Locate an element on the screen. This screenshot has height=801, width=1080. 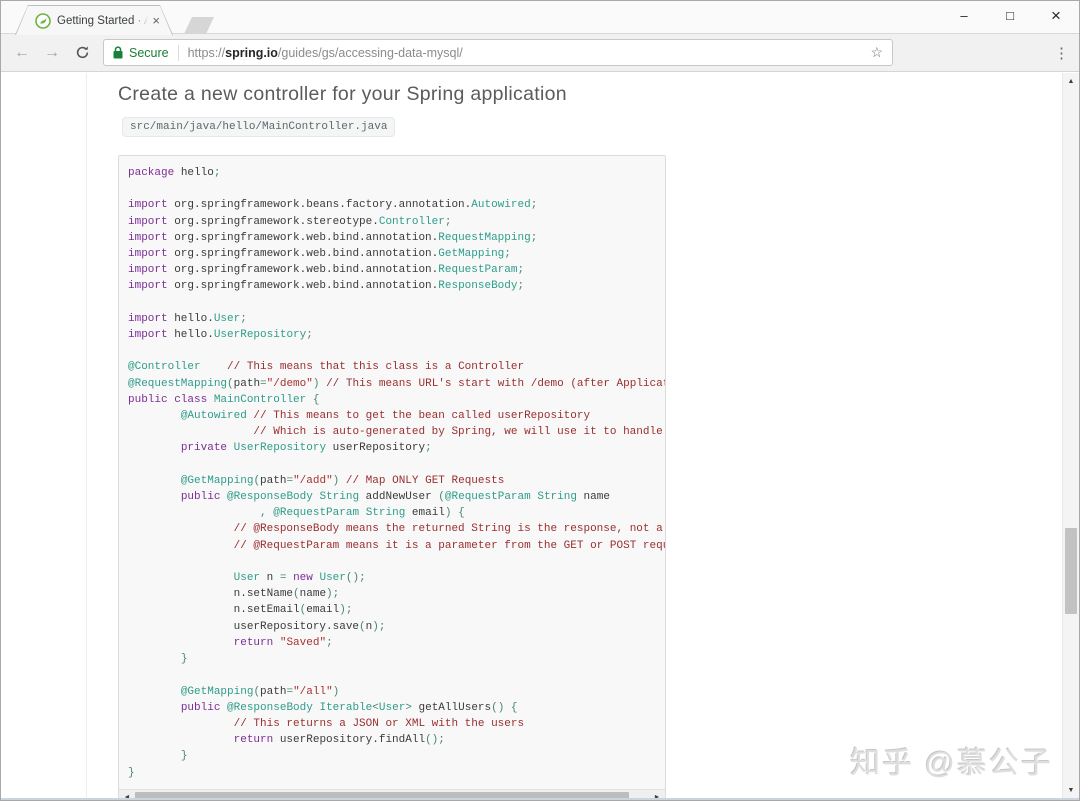
scroll-left-icon: ◄ is located at coordinates (127, 794).